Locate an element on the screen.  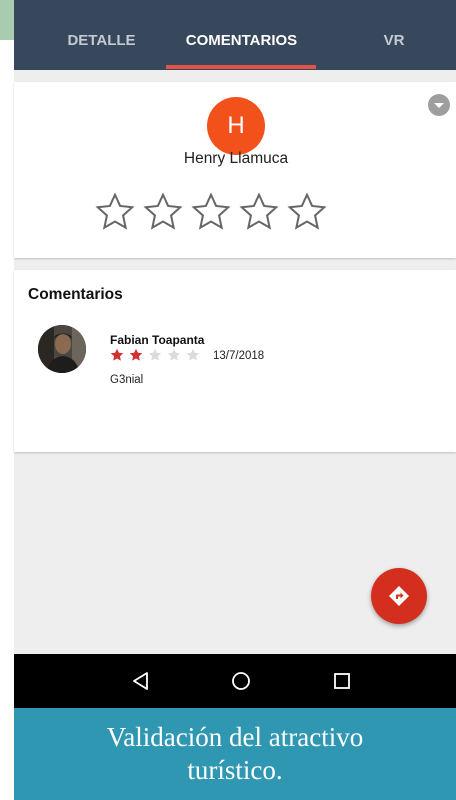
directions-fab is located at coordinates (399, 596).